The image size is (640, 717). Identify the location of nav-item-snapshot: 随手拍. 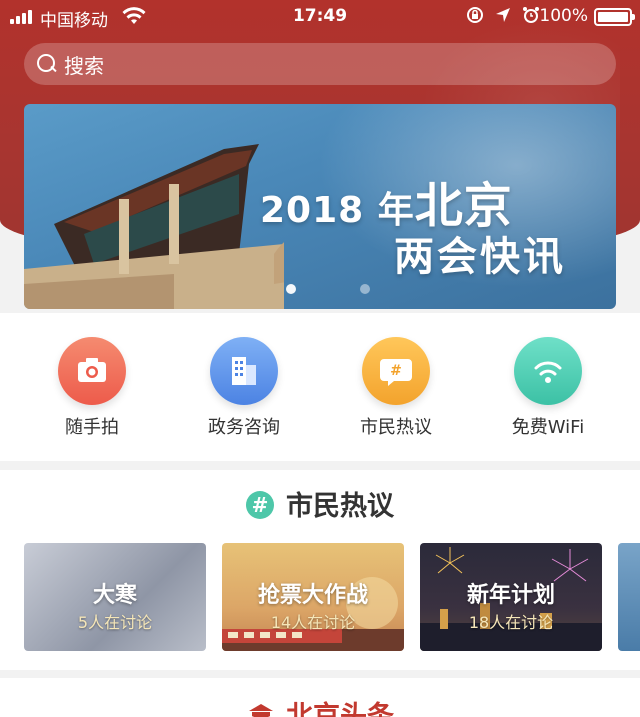
(92, 388).